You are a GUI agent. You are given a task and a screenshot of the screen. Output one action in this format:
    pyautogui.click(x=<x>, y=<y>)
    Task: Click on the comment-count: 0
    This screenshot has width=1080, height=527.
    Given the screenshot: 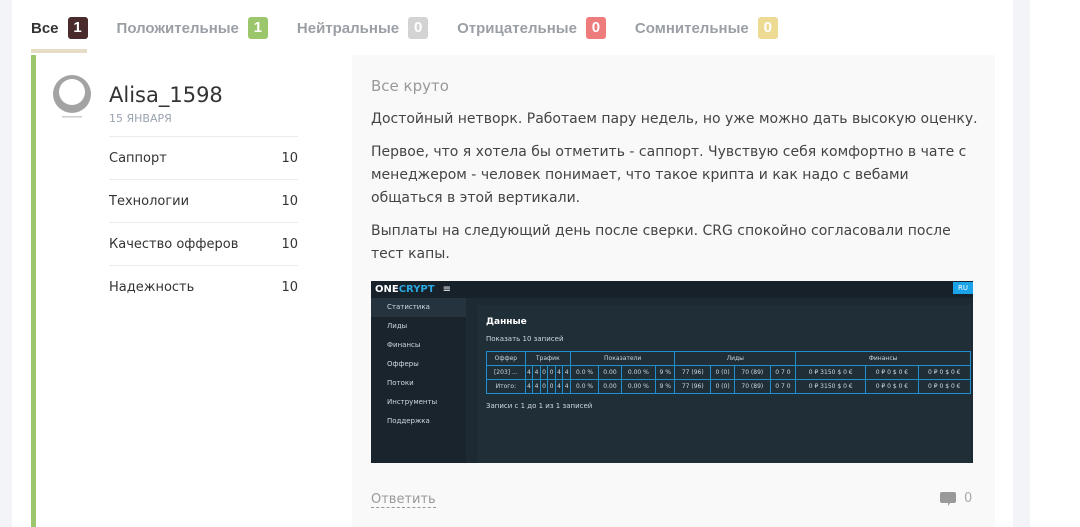 What is the action you would take?
    pyautogui.click(x=956, y=498)
    